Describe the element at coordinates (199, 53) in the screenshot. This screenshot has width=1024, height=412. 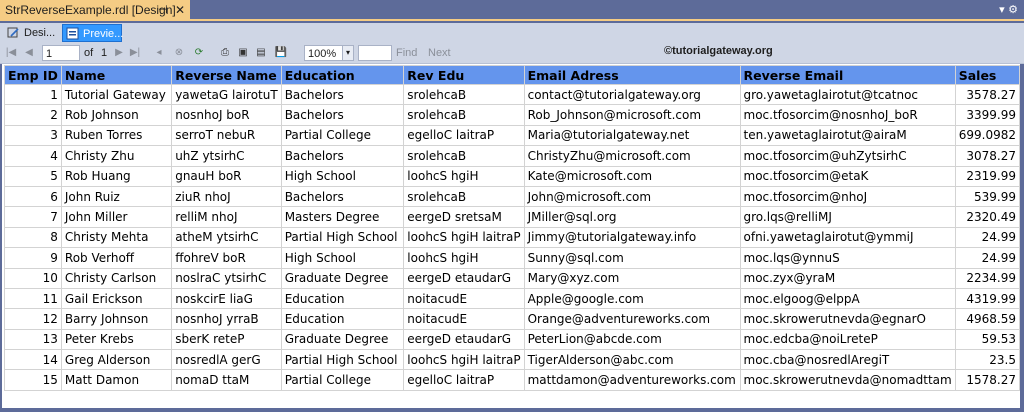
I see `refresh-icon: ⟳` at that location.